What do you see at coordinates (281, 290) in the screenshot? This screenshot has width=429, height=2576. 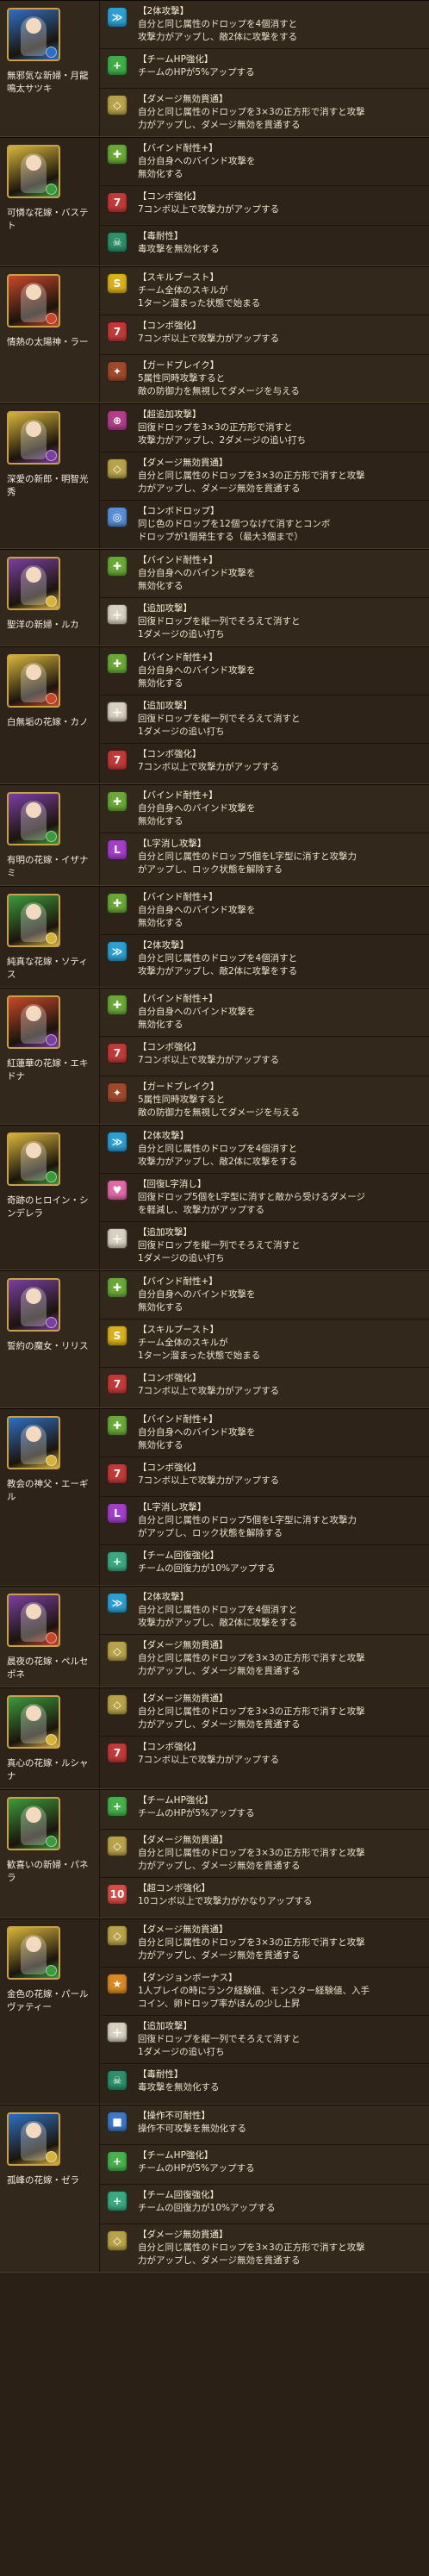 I see `awakening-text: 【スキルブースト】チーム全体のスキルが 1ターン溜まった状態で始まる` at bounding box center [281, 290].